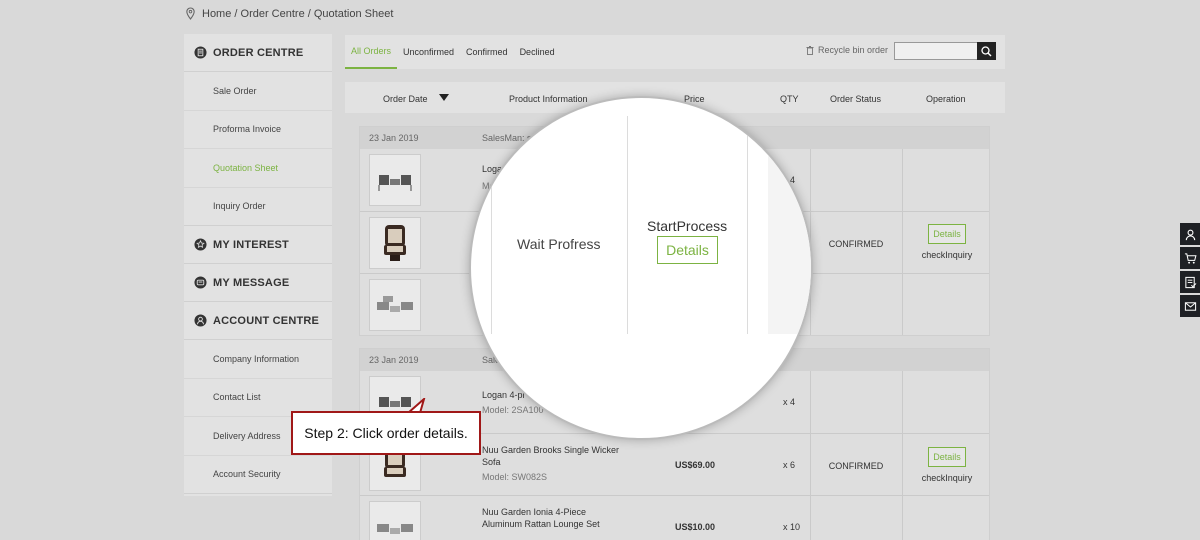 Image resolution: width=1200 pixels, height=540 pixels. What do you see at coordinates (258, 359) in the screenshot?
I see `sidebar-item-company-information: Company Information` at bounding box center [258, 359].